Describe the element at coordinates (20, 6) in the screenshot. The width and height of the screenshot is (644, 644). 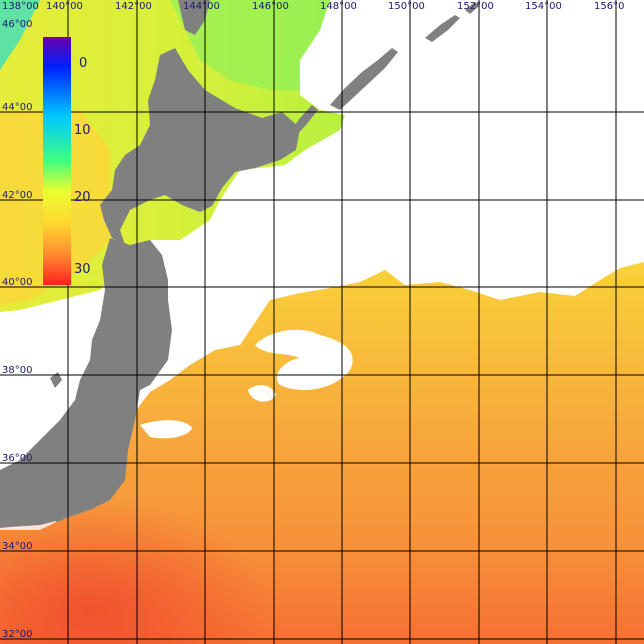
I see `longitude-label: 138°00` at that location.